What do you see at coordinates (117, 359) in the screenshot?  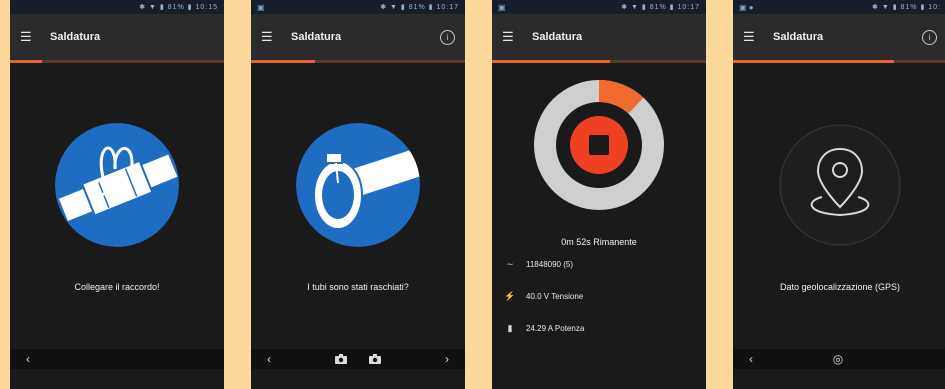 I see `bottom-nav: ‹` at bounding box center [117, 359].